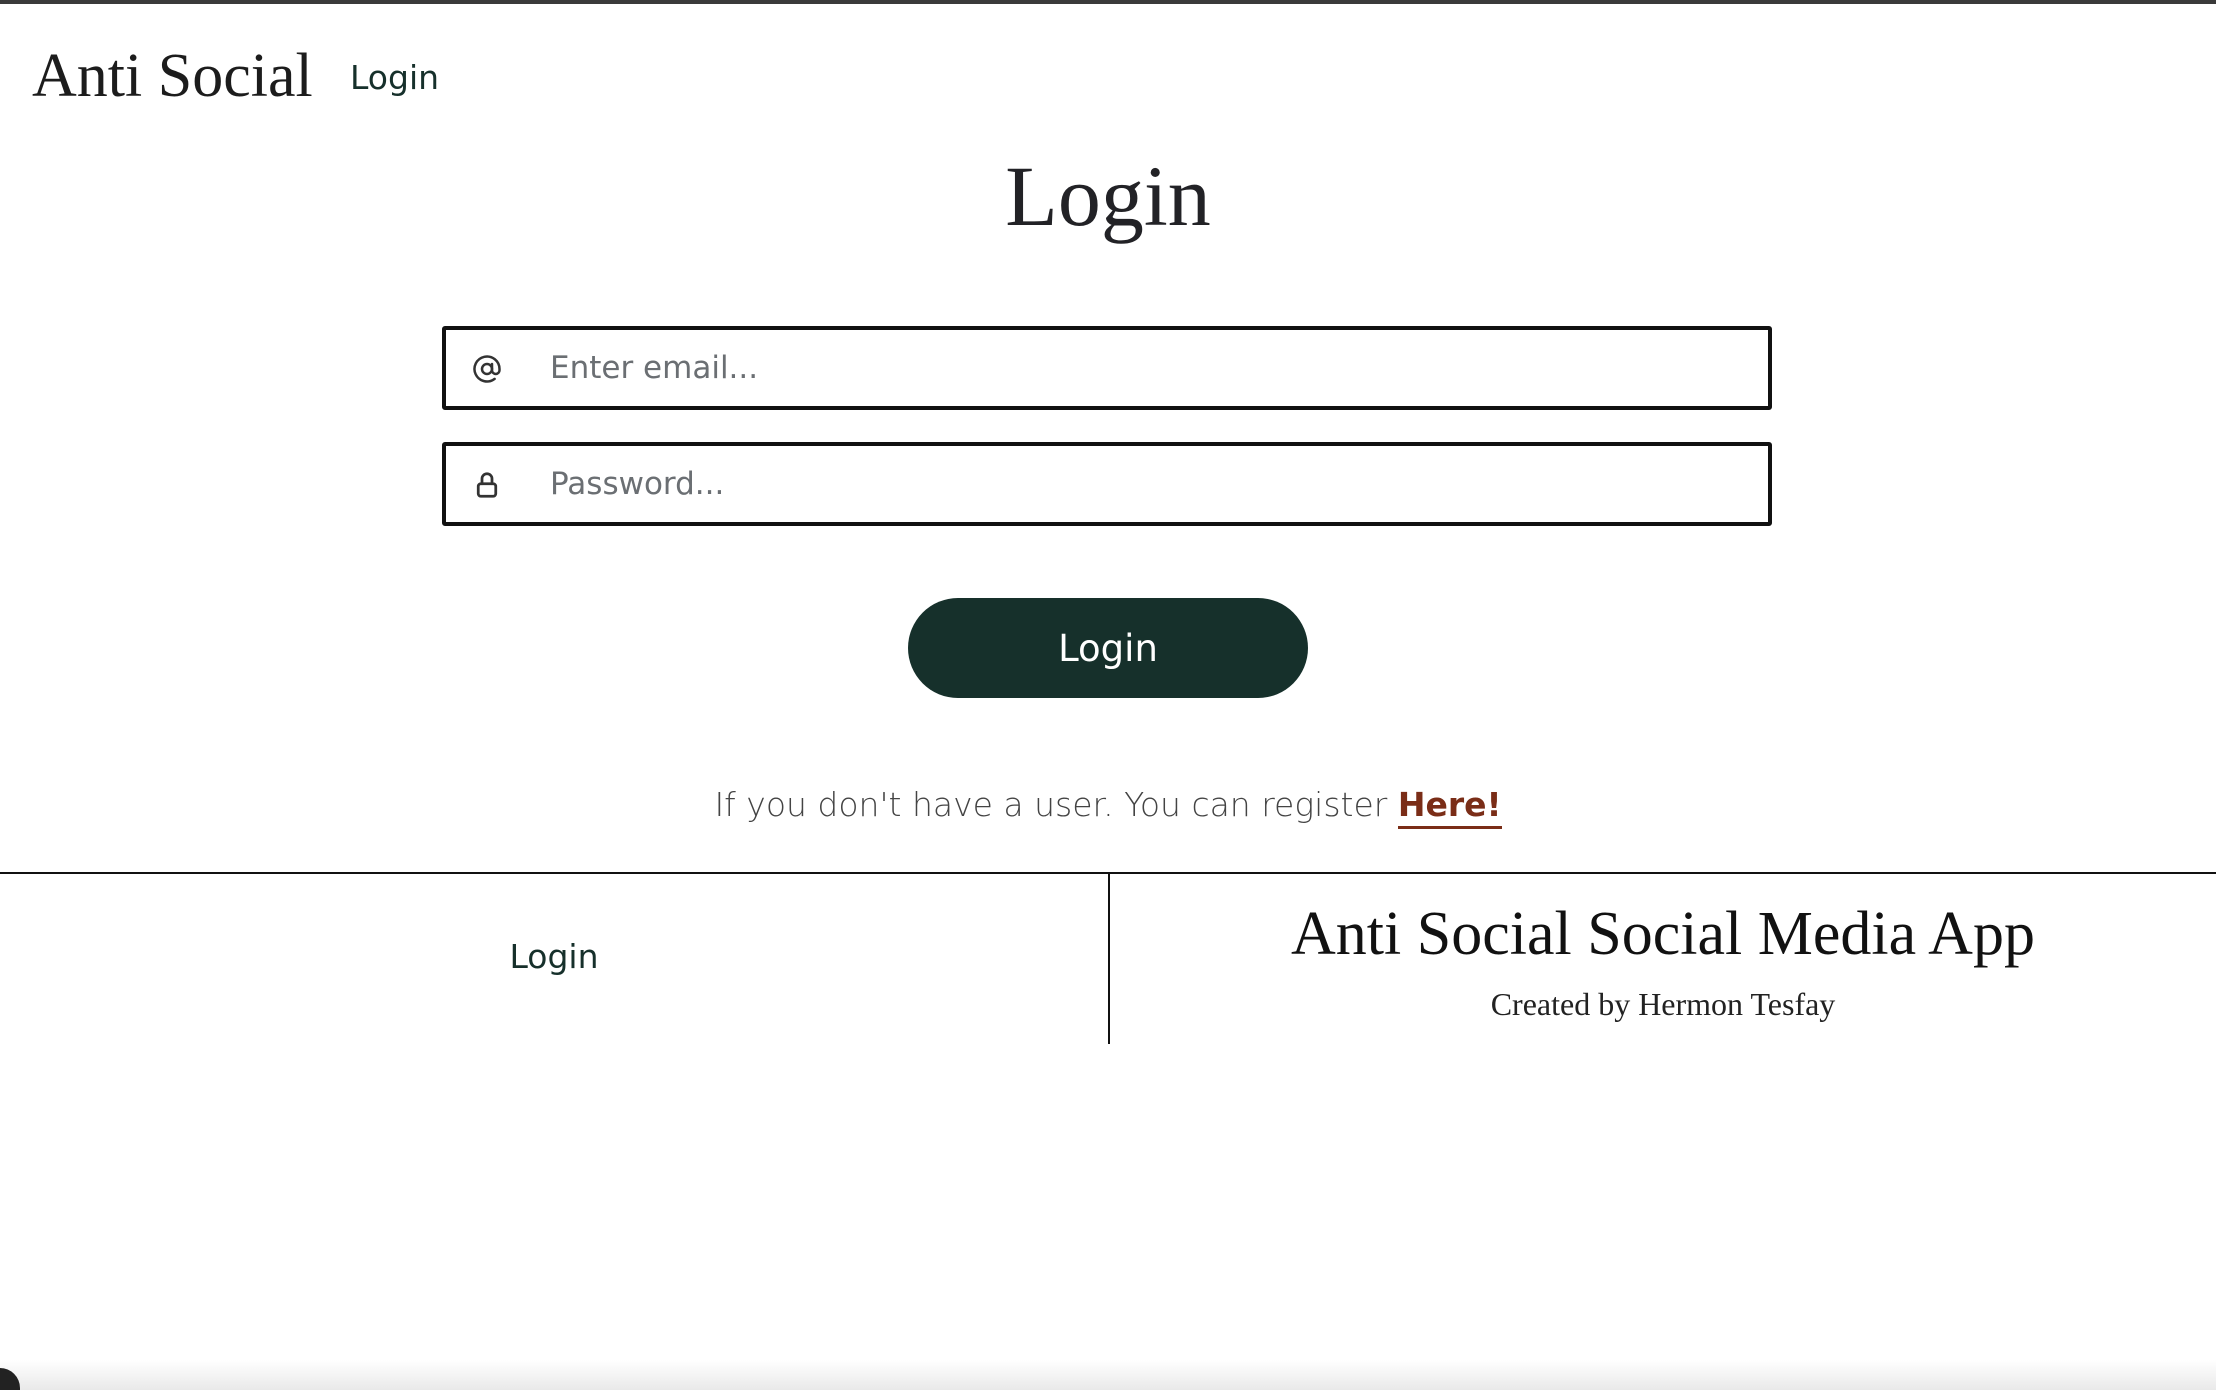  Describe the element at coordinates (487, 369) in the screenshot. I see `at-sign-icon` at that location.